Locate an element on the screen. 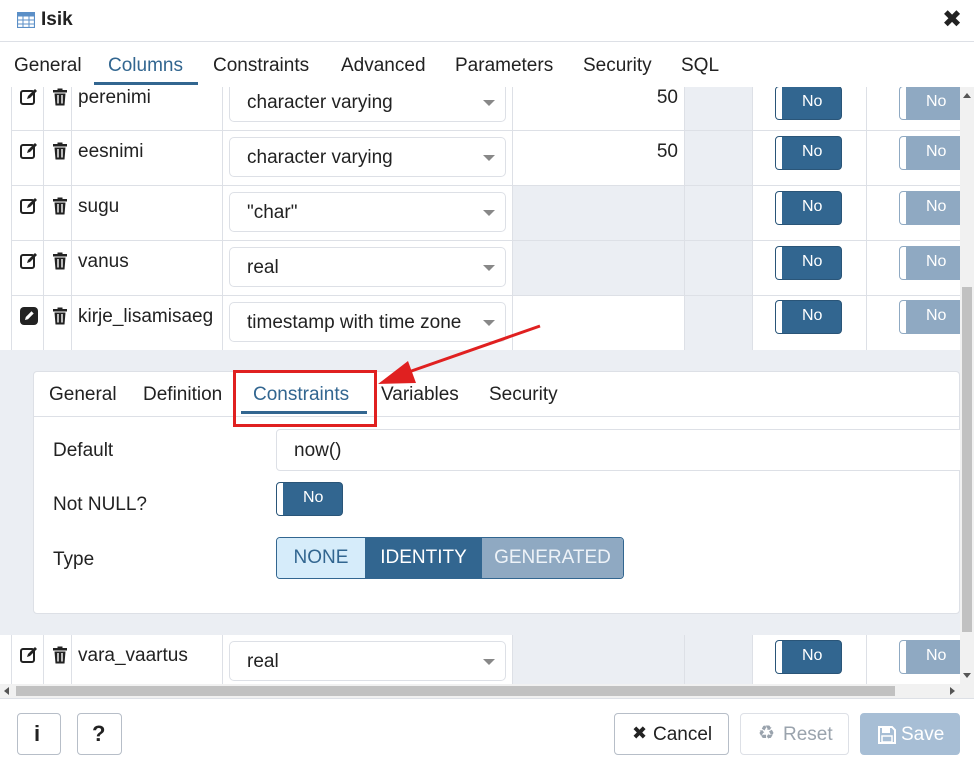 The image size is (974, 765). subtab-general: General is located at coordinates (83, 395).